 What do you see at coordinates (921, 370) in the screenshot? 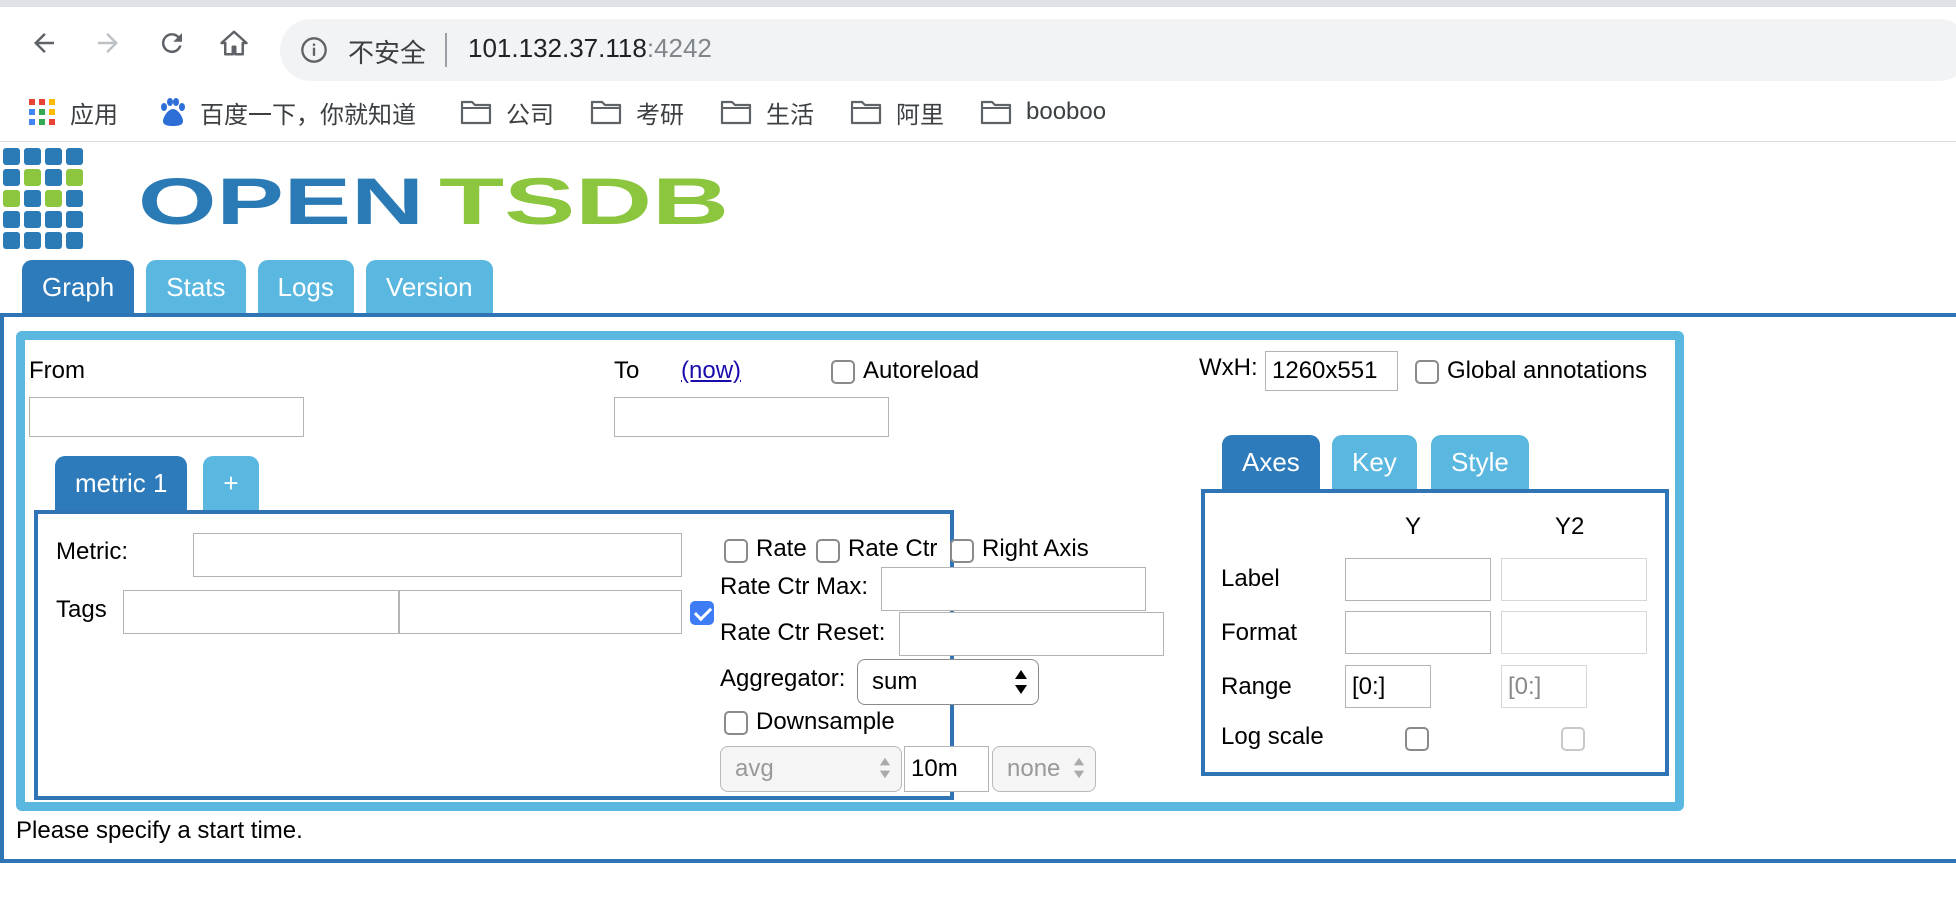
I see `autoreload-label: Autoreload` at bounding box center [921, 370].